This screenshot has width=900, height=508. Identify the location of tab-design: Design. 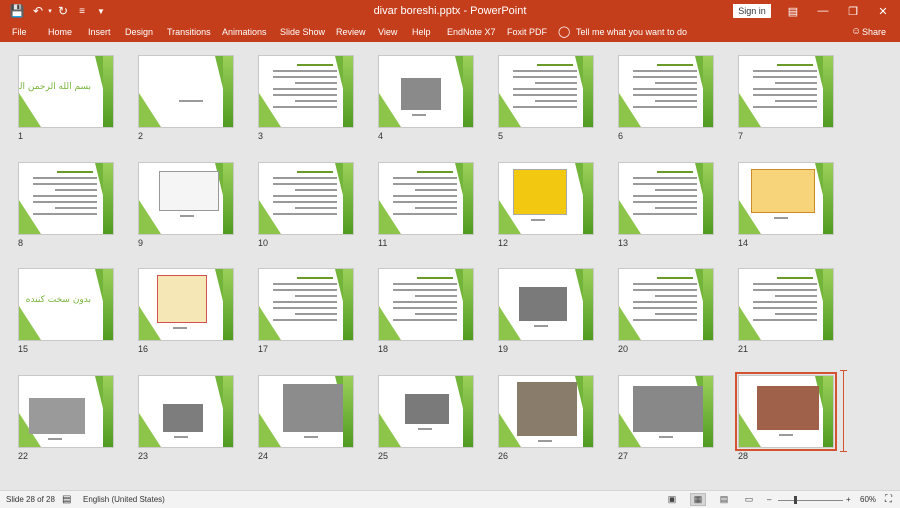
(139, 32).